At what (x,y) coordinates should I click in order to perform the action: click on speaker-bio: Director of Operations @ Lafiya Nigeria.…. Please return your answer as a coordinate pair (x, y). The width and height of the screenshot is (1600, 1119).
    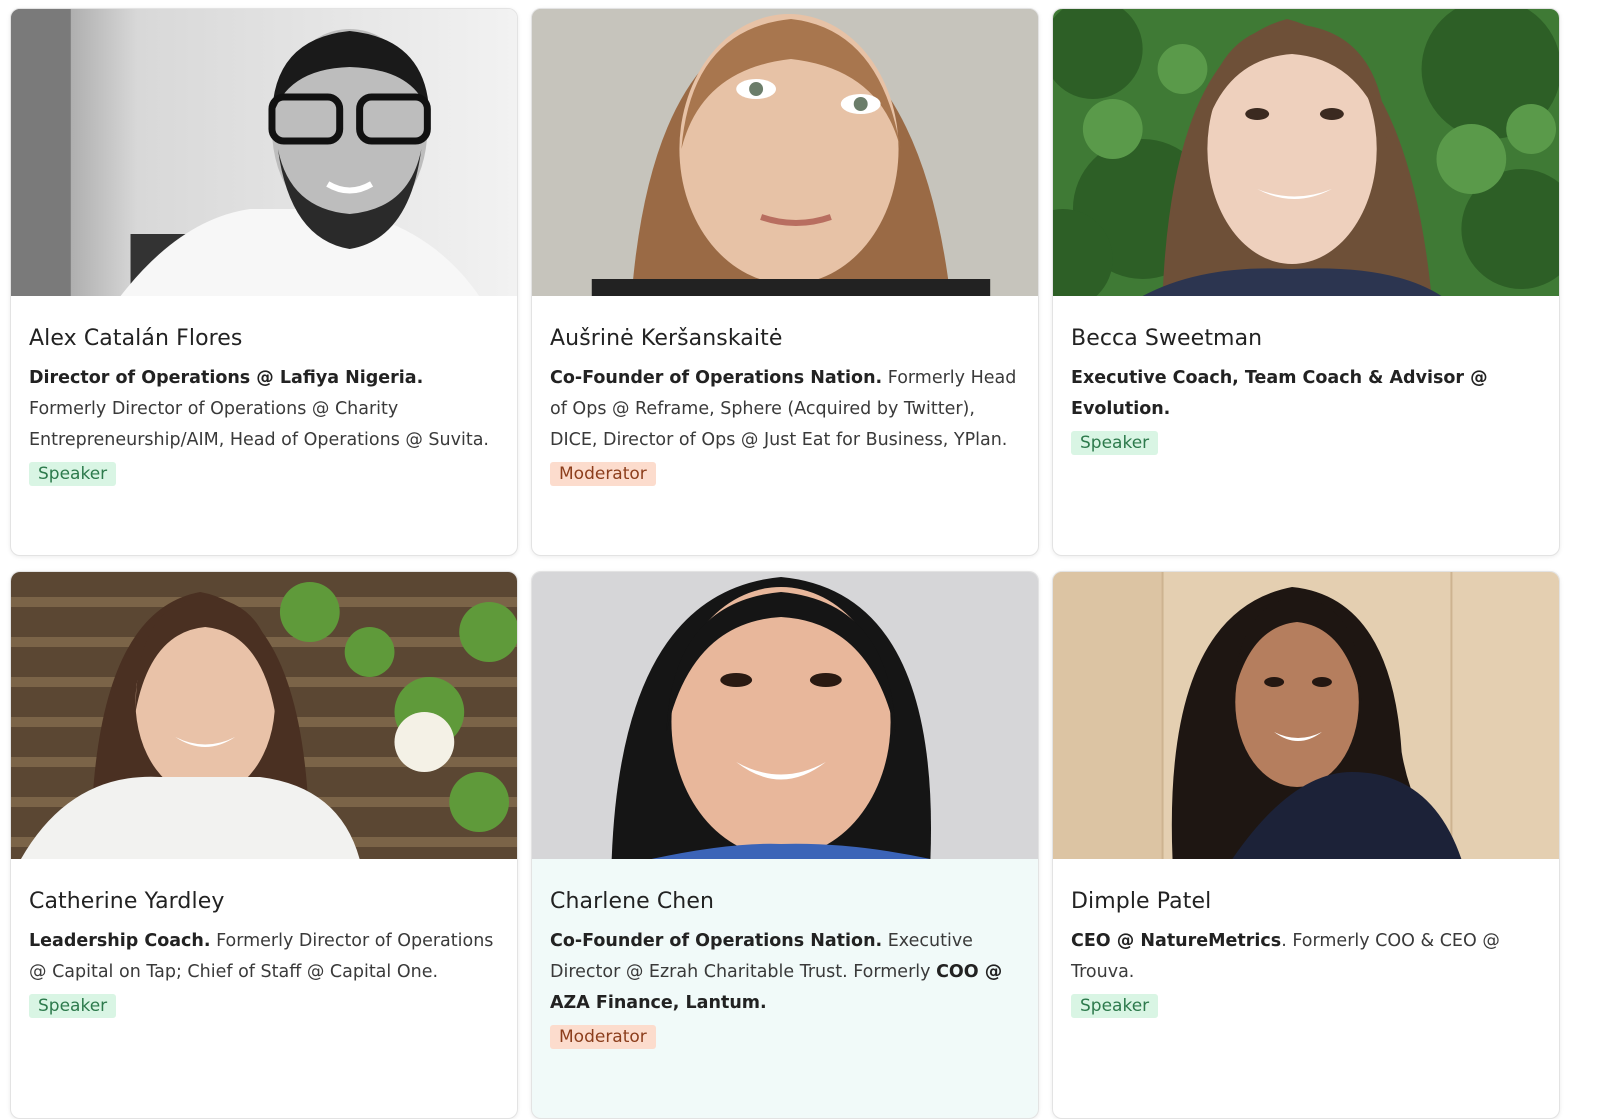
    Looking at the image, I should click on (259, 409).